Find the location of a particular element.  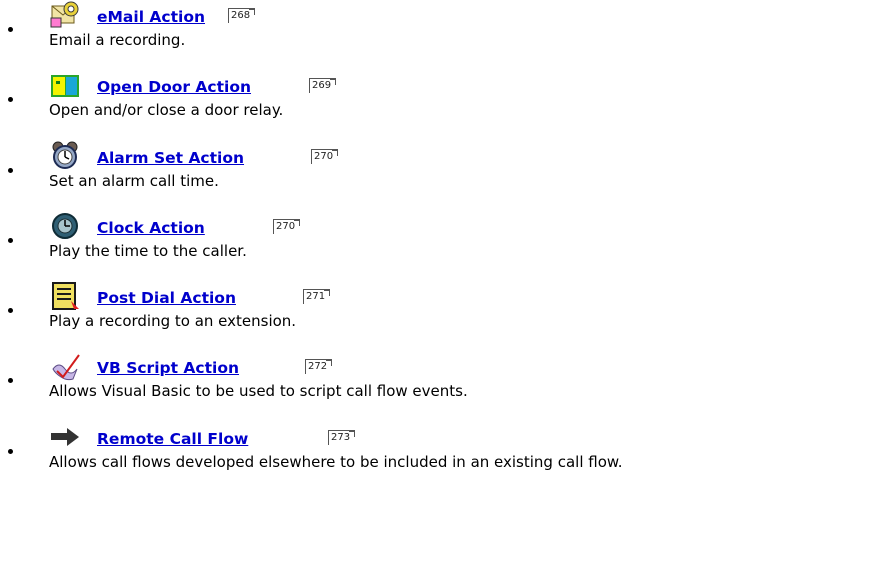

page-reference-icon: 268 is located at coordinates (242, 15).